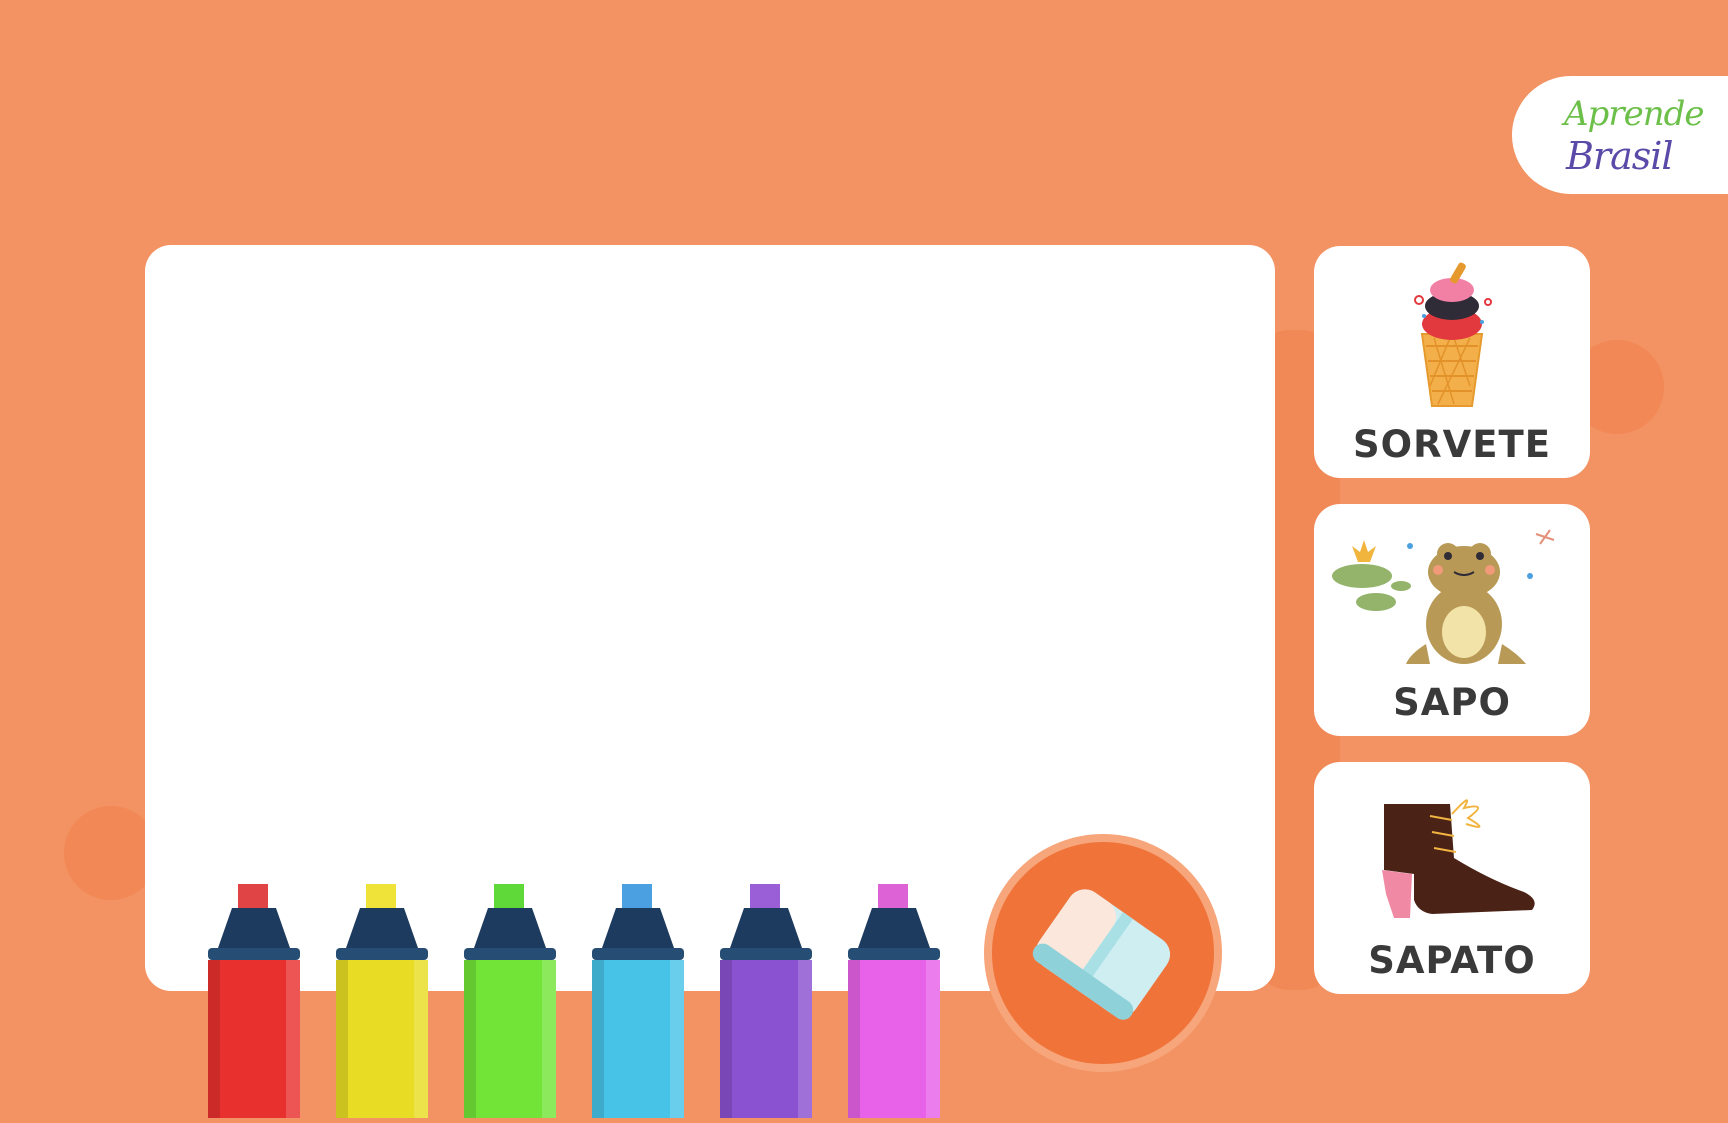  I want to click on marker-red, so click(254, 999).